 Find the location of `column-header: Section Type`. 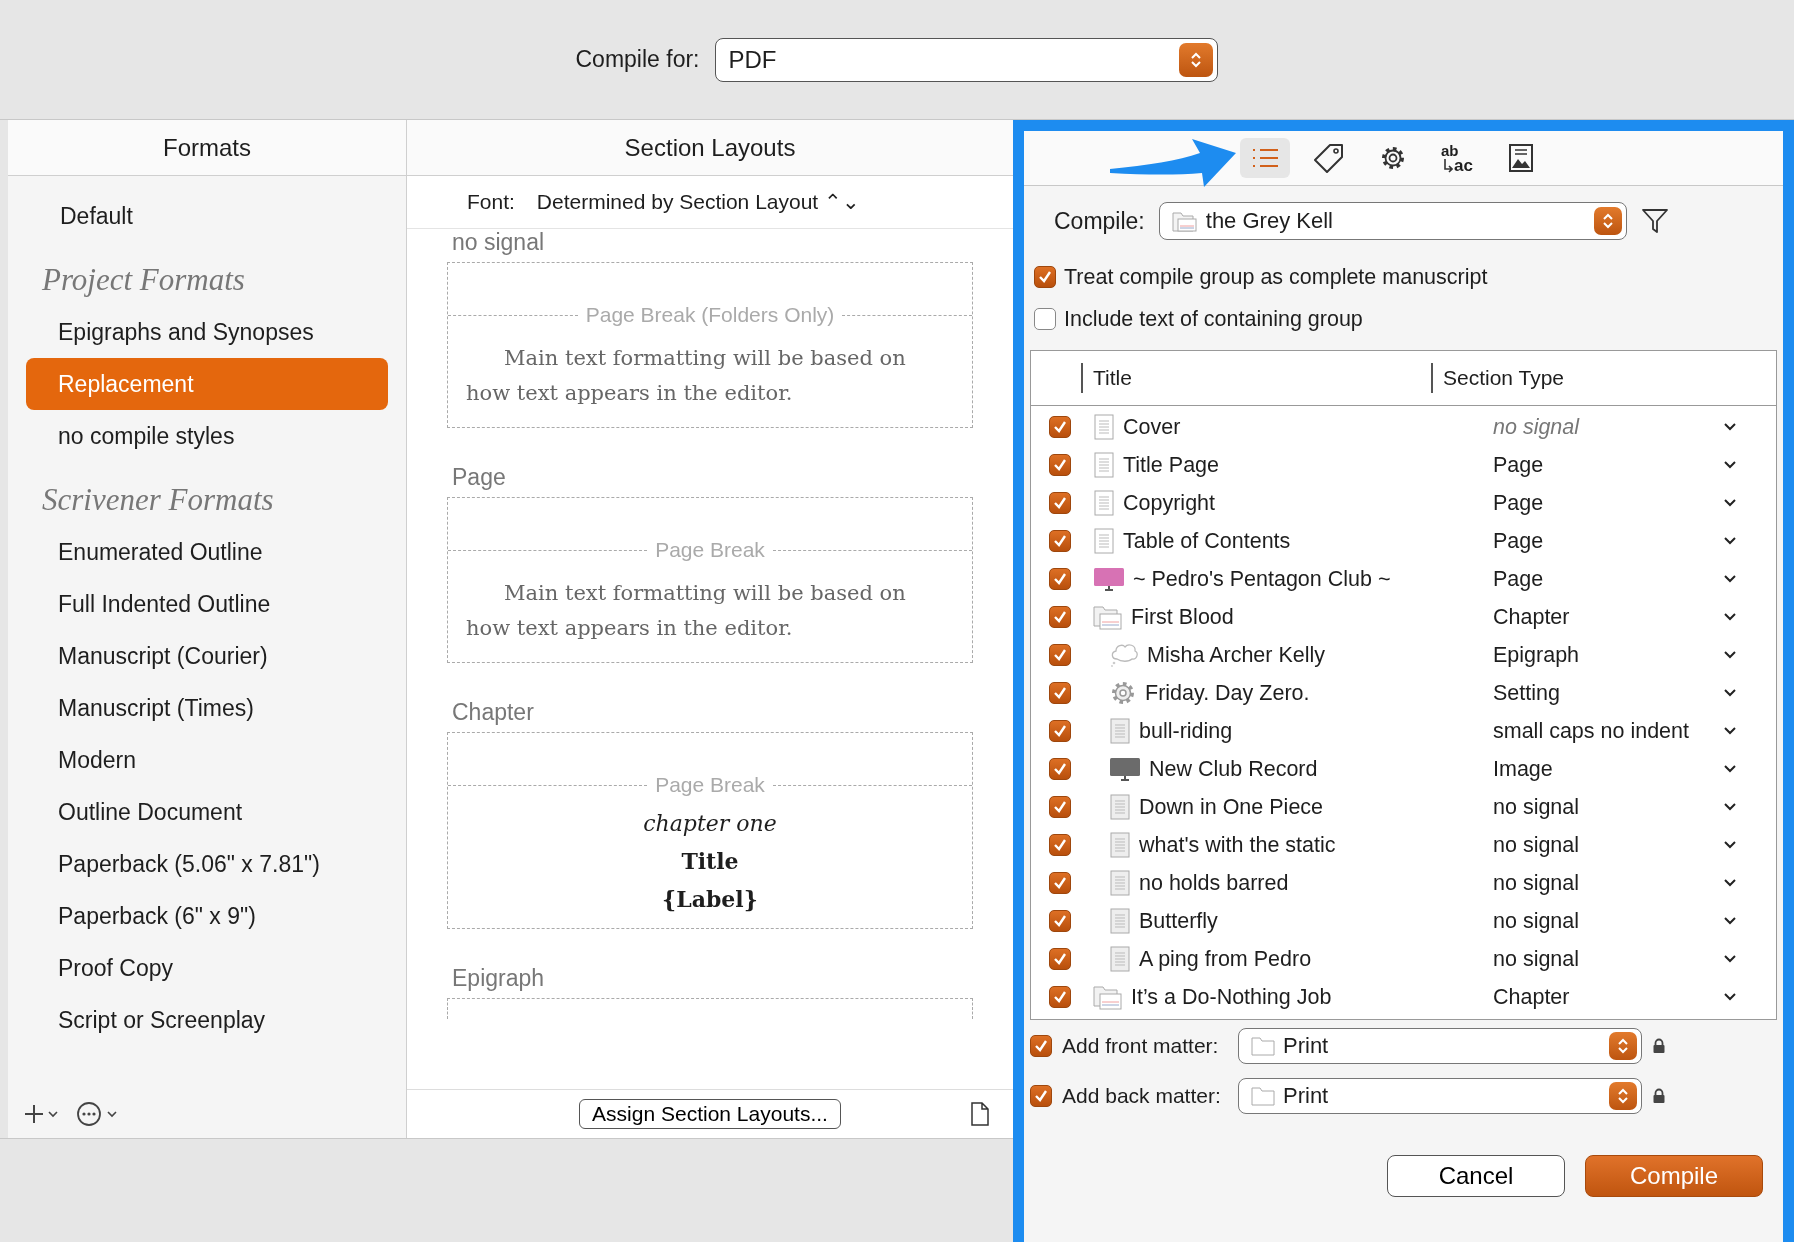

column-header: Section Type is located at coordinates (1537, 378).